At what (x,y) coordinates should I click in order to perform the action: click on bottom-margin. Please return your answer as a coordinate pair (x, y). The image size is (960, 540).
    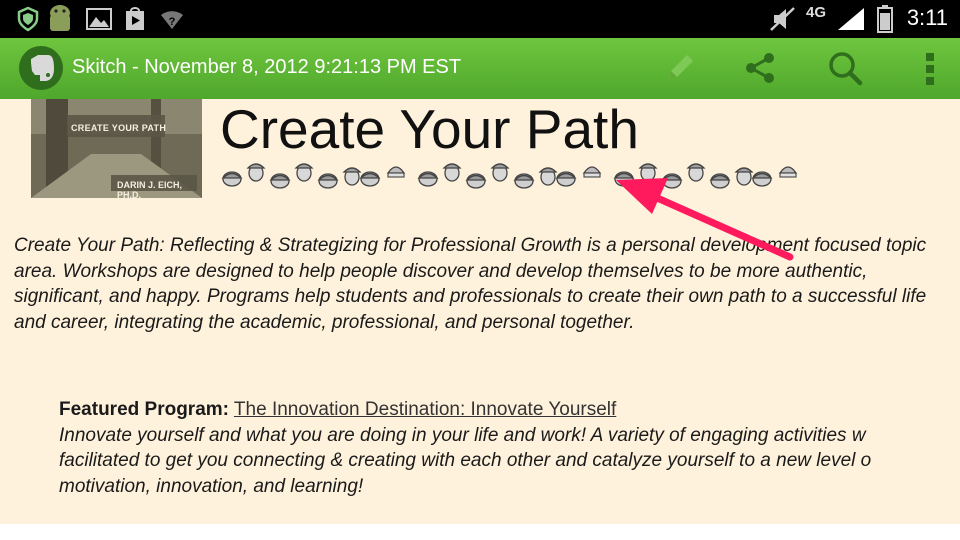
    Looking at the image, I should click on (480, 532).